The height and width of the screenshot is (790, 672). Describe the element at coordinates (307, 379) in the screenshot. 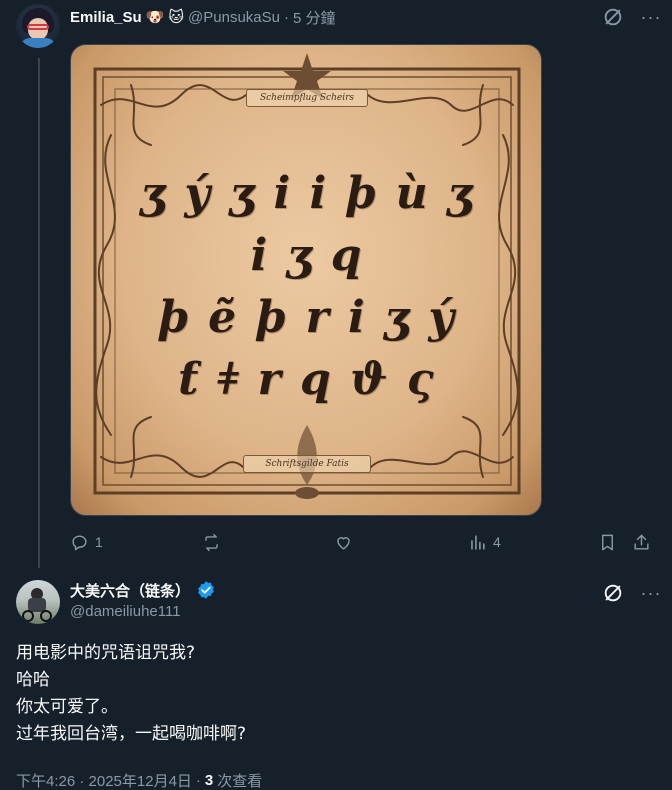

I see `rune-line-3: ƭ ǂ r q ϑ ς` at that location.